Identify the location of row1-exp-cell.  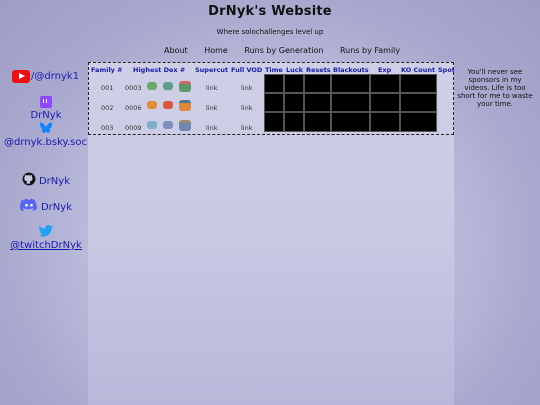
(385, 83).